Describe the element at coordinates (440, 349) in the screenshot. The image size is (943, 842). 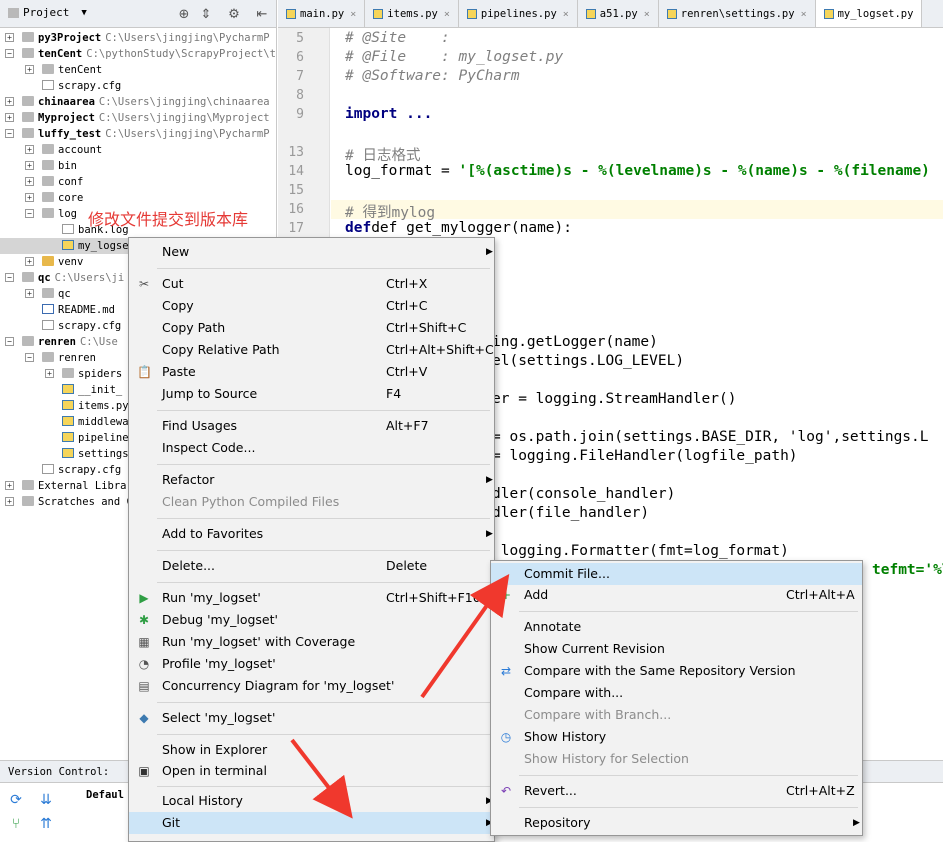
I see `menu-item-shortcut: Ctrl+Alt+Shift+C` at that location.